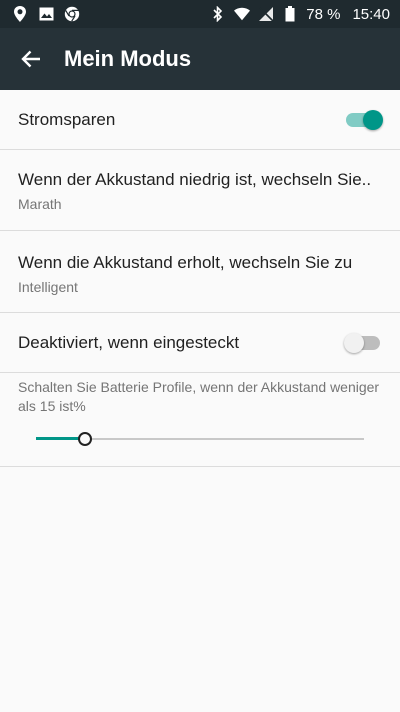 The width and height of the screenshot is (400, 712). I want to click on image-icon, so click(46, 14).